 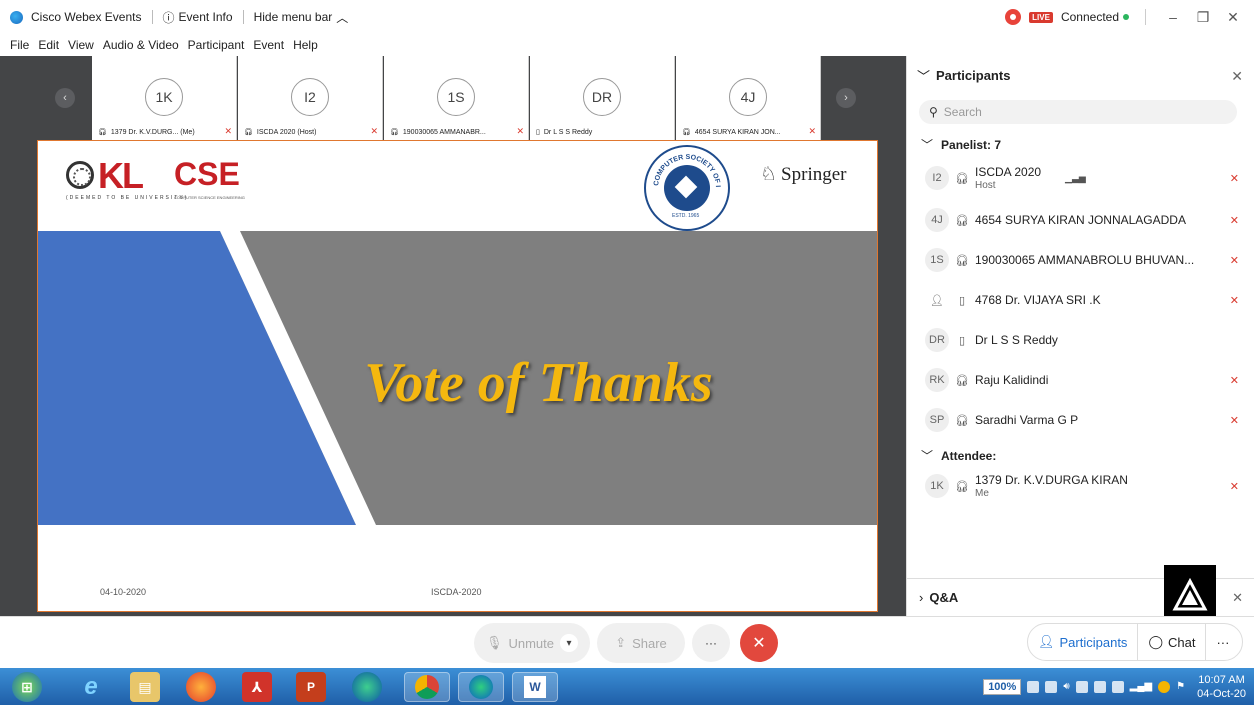 I want to click on video-thumbnail: I2 🎧︎ ISCDA 2020 (Host) ✕, so click(x=310, y=98).